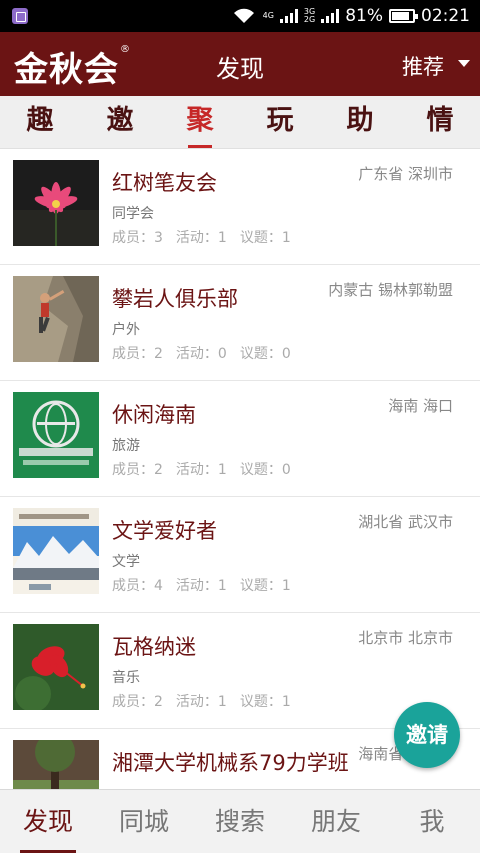 Image resolution: width=480 pixels, height=853 pixels. What do you see at coordinates (420, 406) in the screenshot?
I see `group-location: 海南 海口` at bounding box center [420, 406].